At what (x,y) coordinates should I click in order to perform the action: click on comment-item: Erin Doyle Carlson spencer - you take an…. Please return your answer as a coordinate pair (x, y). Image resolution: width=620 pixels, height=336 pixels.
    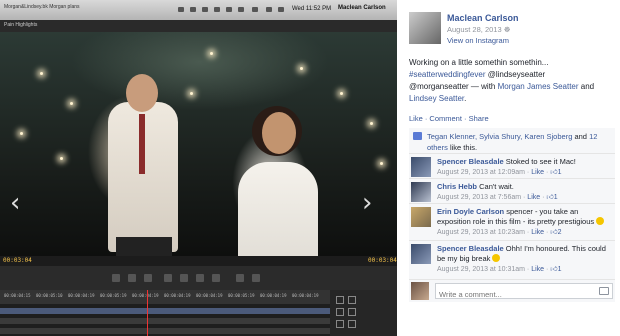
    Looking at the image, I should click on (512, 222).